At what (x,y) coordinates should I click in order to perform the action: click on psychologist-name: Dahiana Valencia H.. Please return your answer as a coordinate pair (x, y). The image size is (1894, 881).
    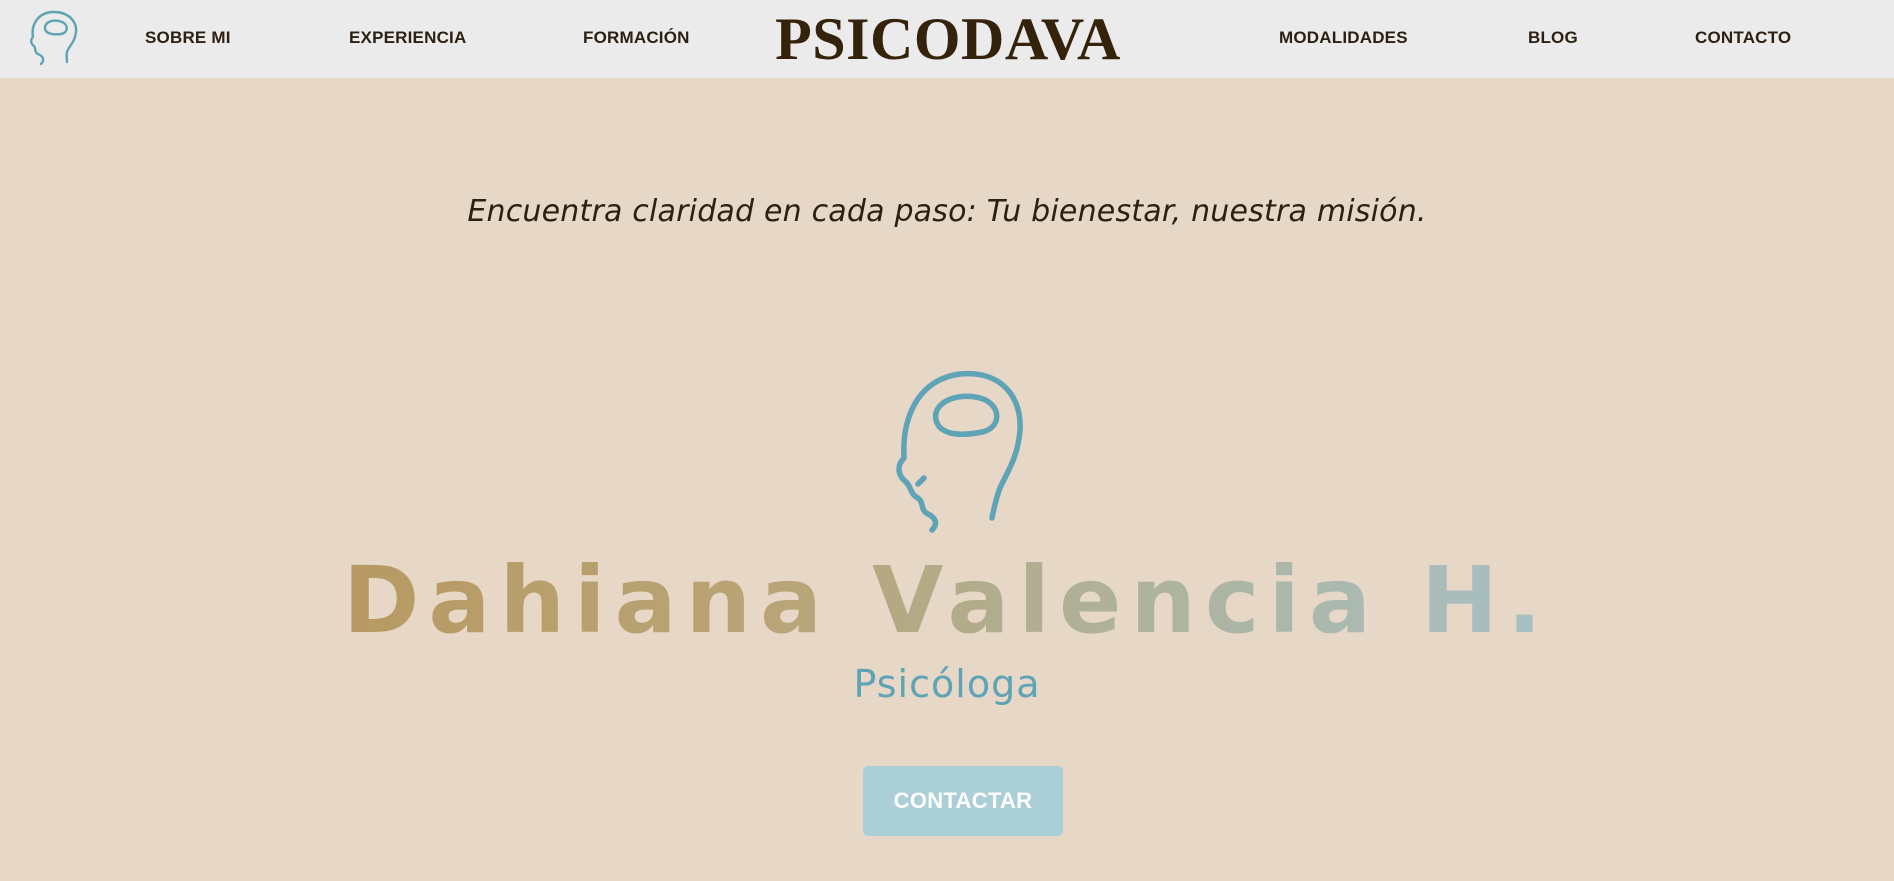
    Looking at the image, I should click on (947, 601).